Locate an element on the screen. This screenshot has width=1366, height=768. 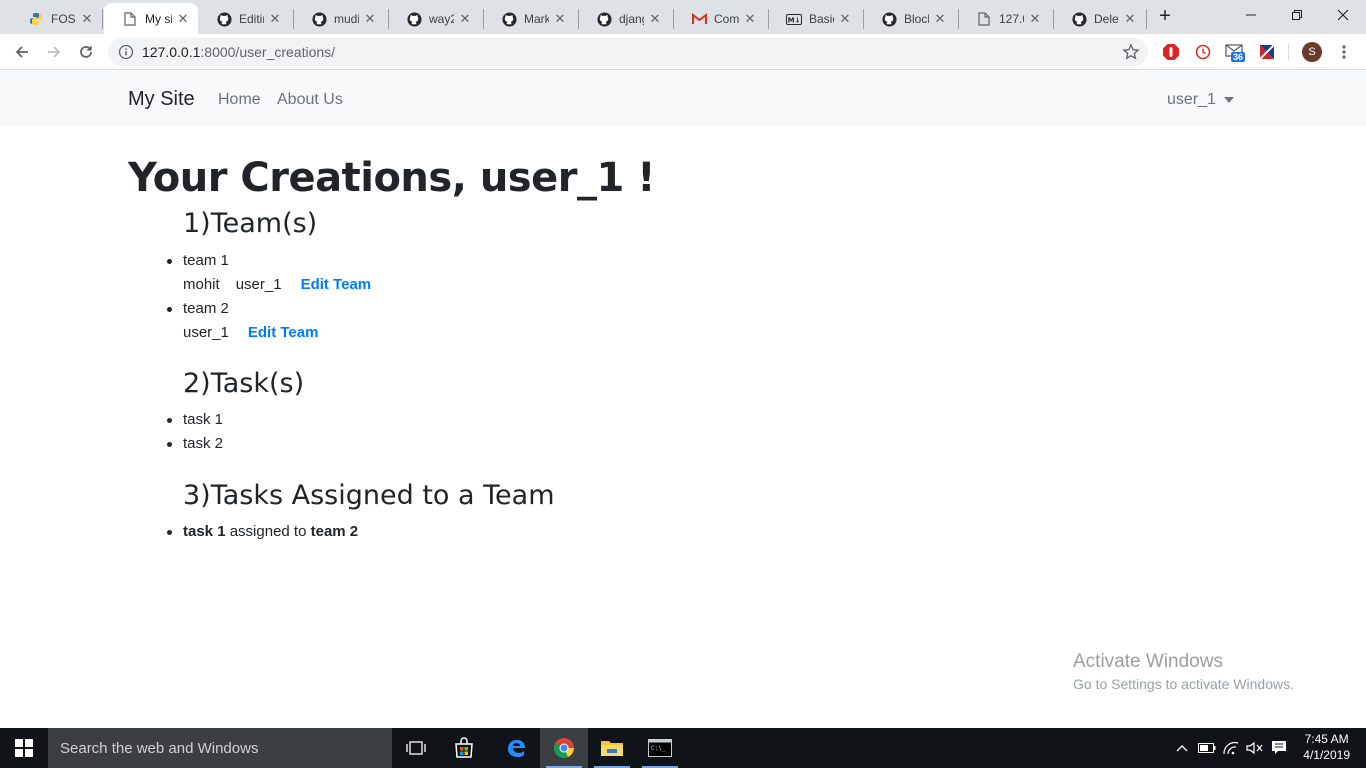
battery-indicator is located at coordinates (1207, 748).